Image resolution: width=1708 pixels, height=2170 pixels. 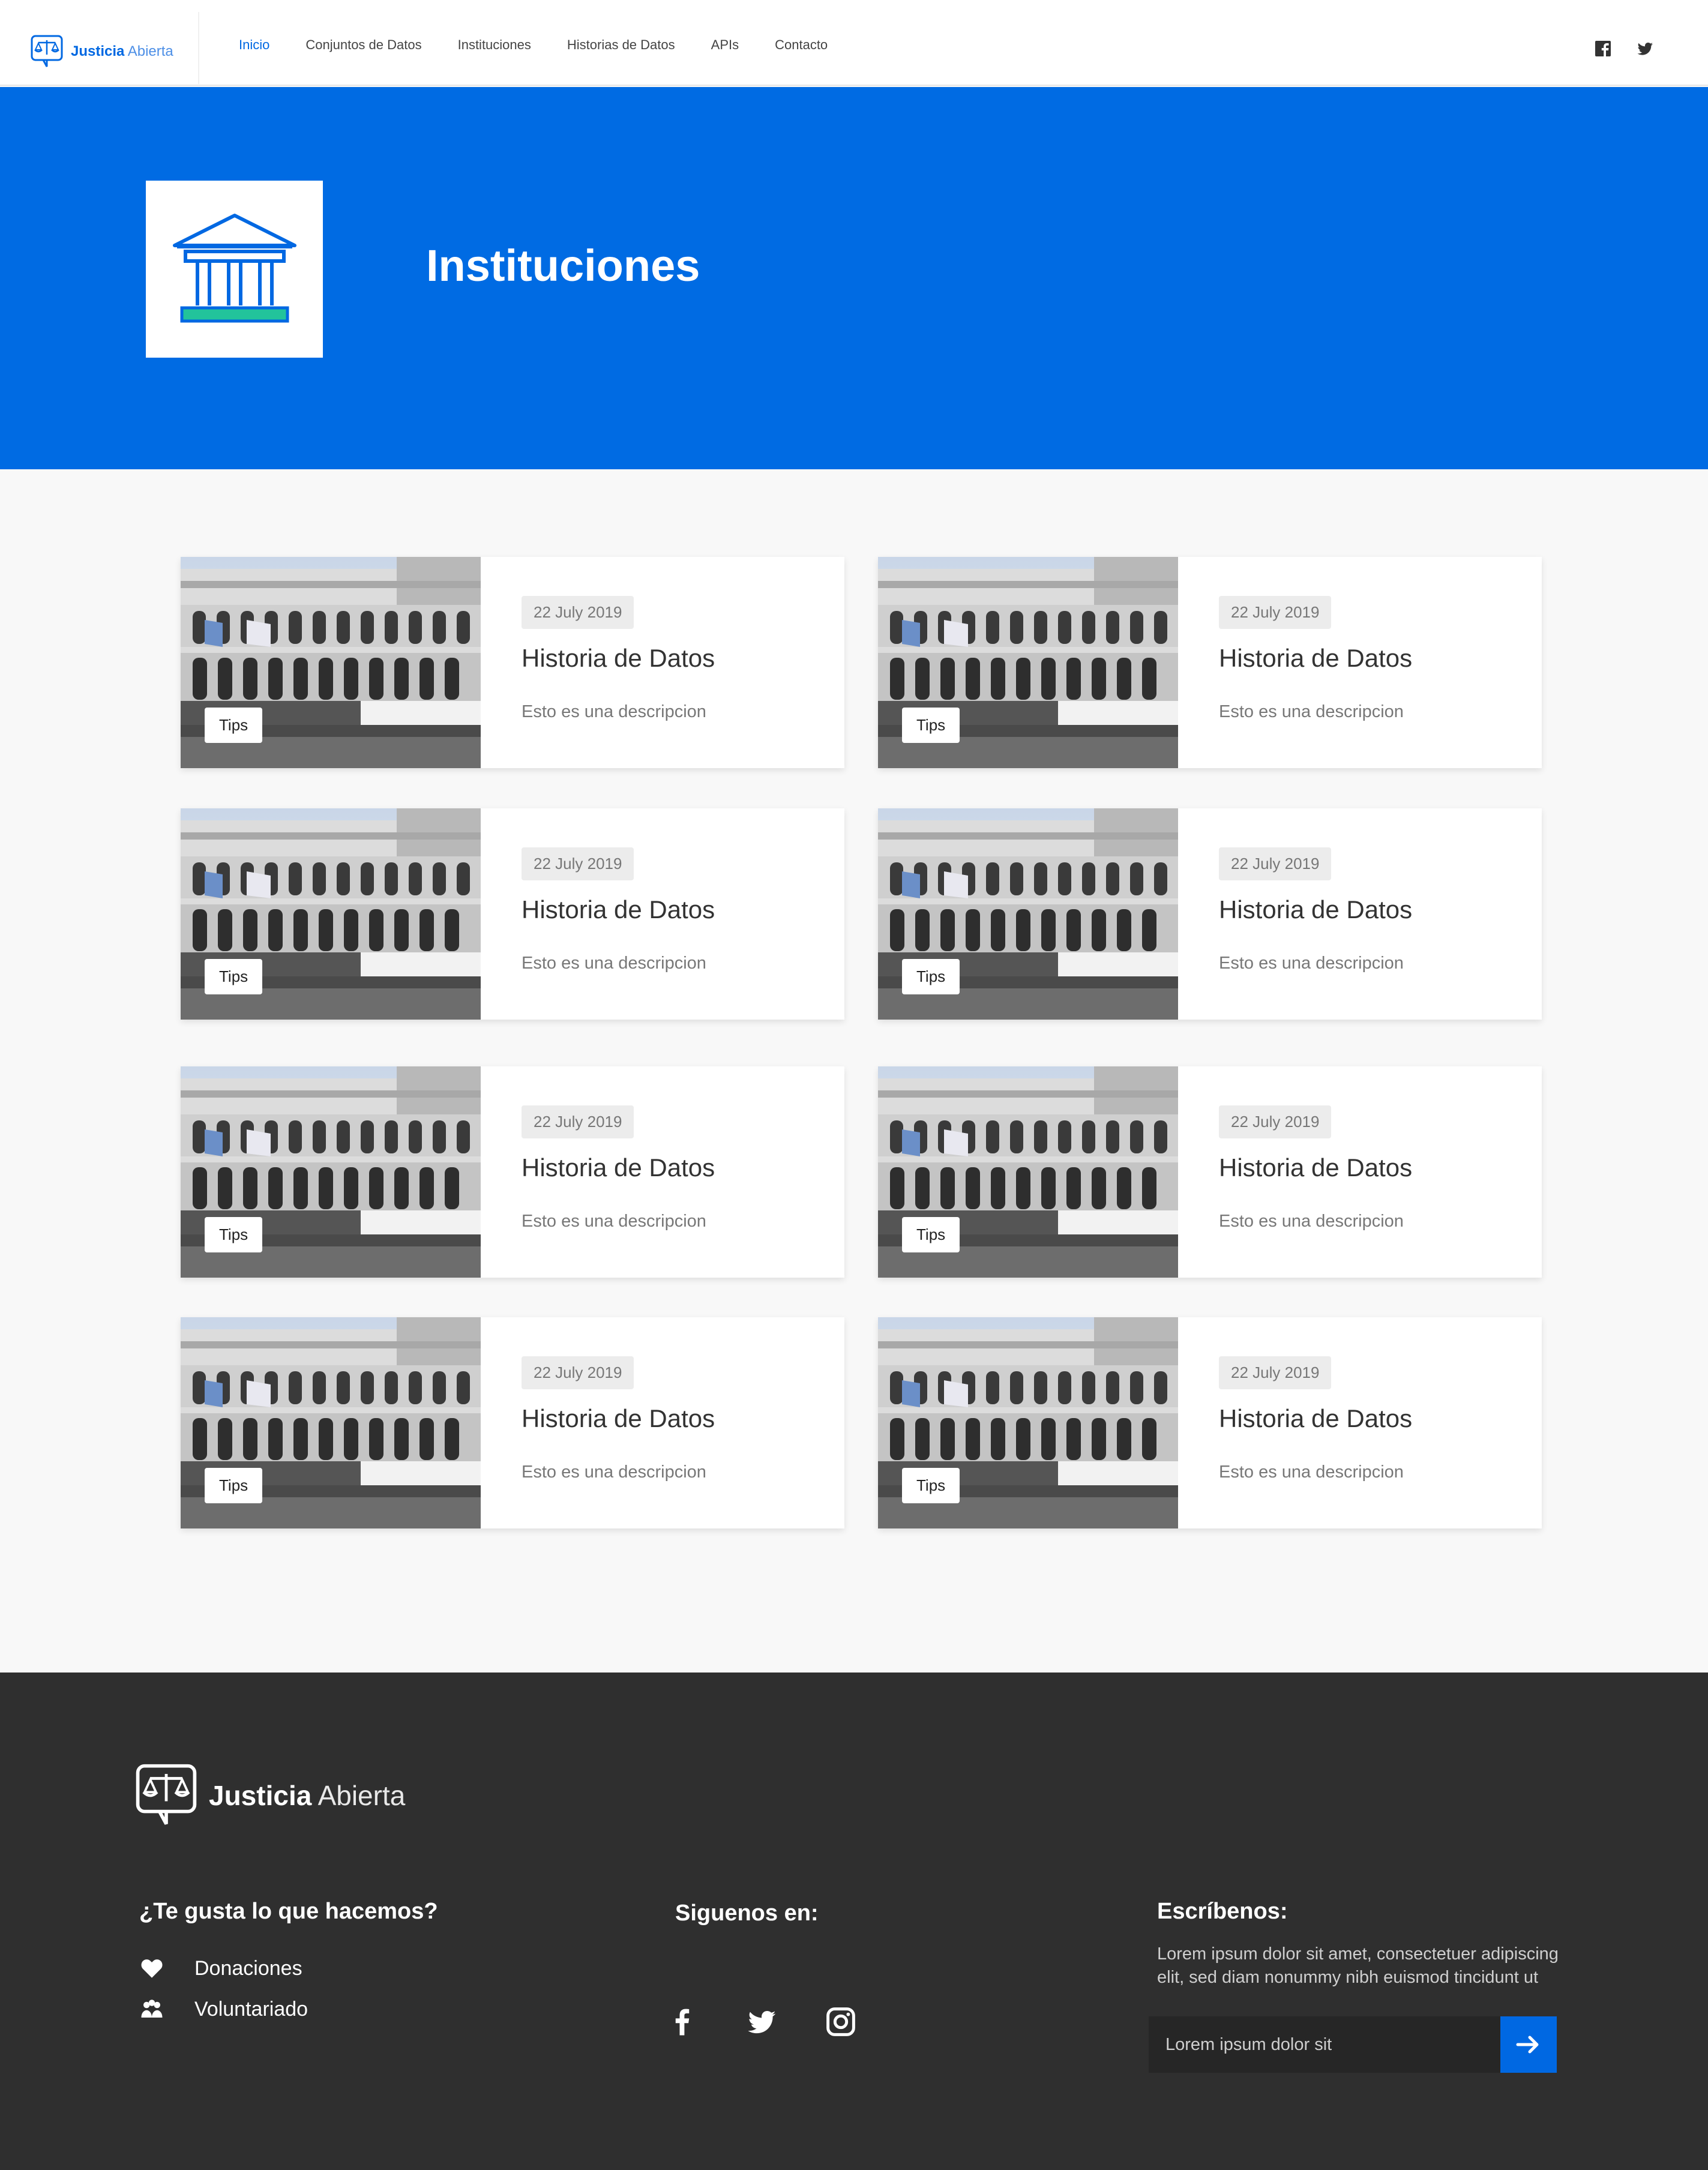 What do you see at coordinates (494, 45) in the screenshot?
I see `nav-item-instituciones: Instituciones` at bounding box center [494, 45].